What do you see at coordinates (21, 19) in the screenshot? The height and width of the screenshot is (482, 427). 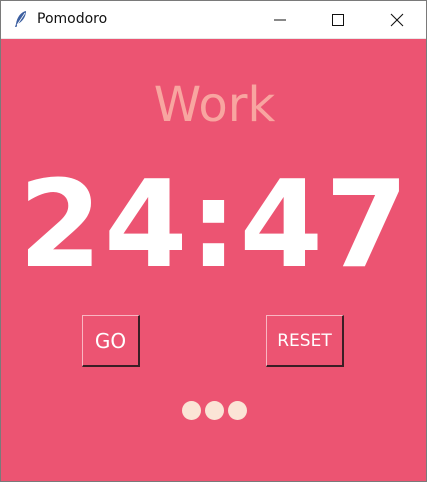 I see `feather-icon` at bounding box center [21, 19].